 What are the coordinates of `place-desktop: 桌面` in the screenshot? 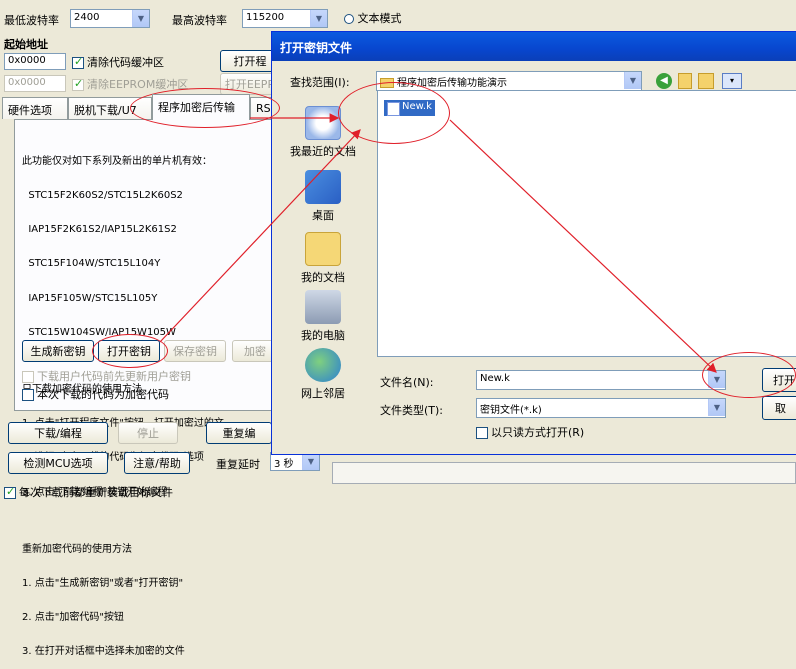 It's located at (323, 196).